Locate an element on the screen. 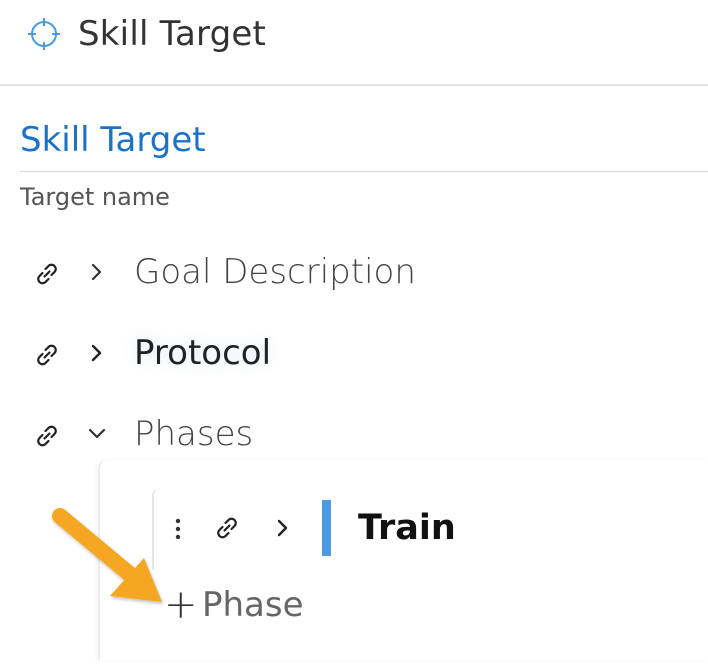 The width and height of the screenshot is (708, 666). goal-description-label: Goal Description is located at coordinates (275, 272).